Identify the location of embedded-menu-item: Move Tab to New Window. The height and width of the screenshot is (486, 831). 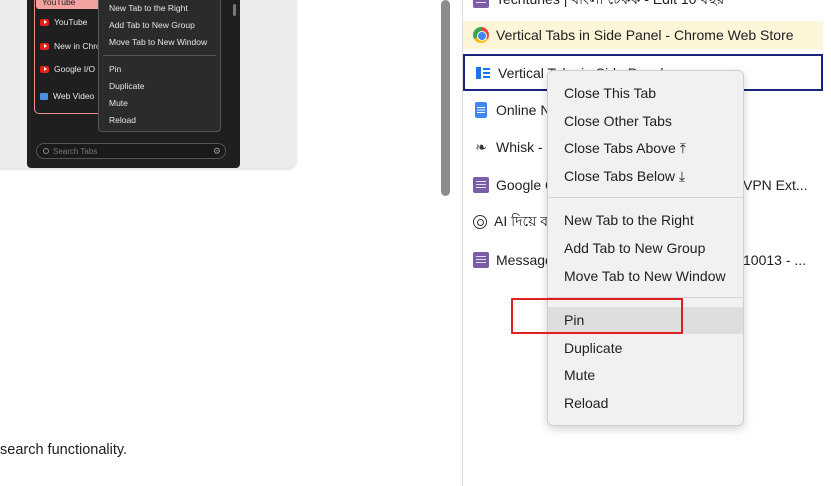
(158, 42).